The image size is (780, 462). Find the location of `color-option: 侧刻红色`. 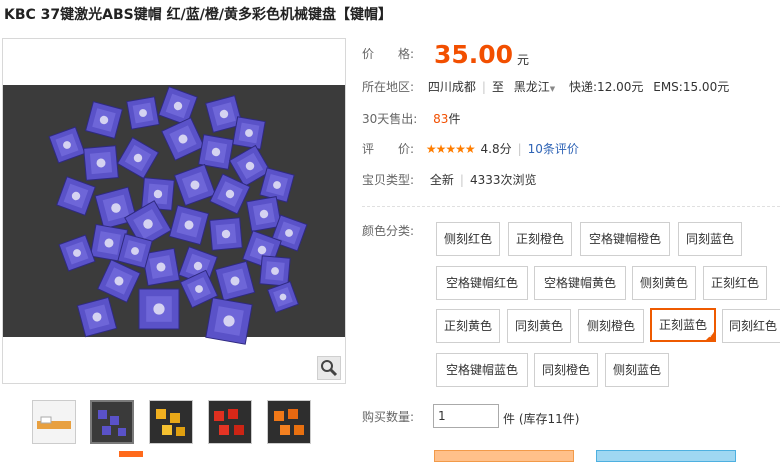

color-option: 侧刻红色 is located at coordinates (468, 239).